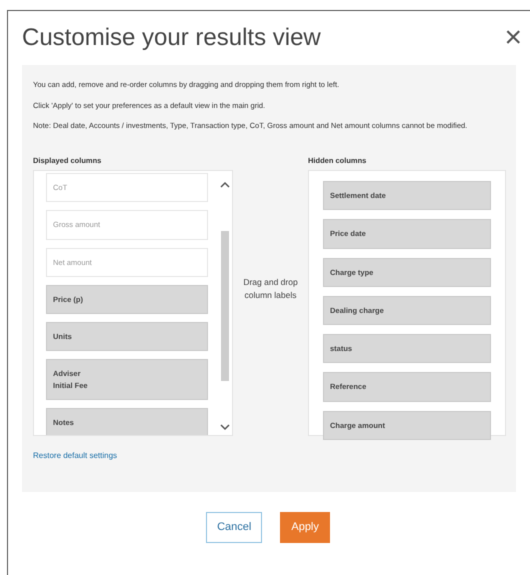 This screenshot has height=575, width=530. Describe the element at coordinates (270, 289) in the screenshot. I see `drag-hint: Drag and drop column labels` at that location.